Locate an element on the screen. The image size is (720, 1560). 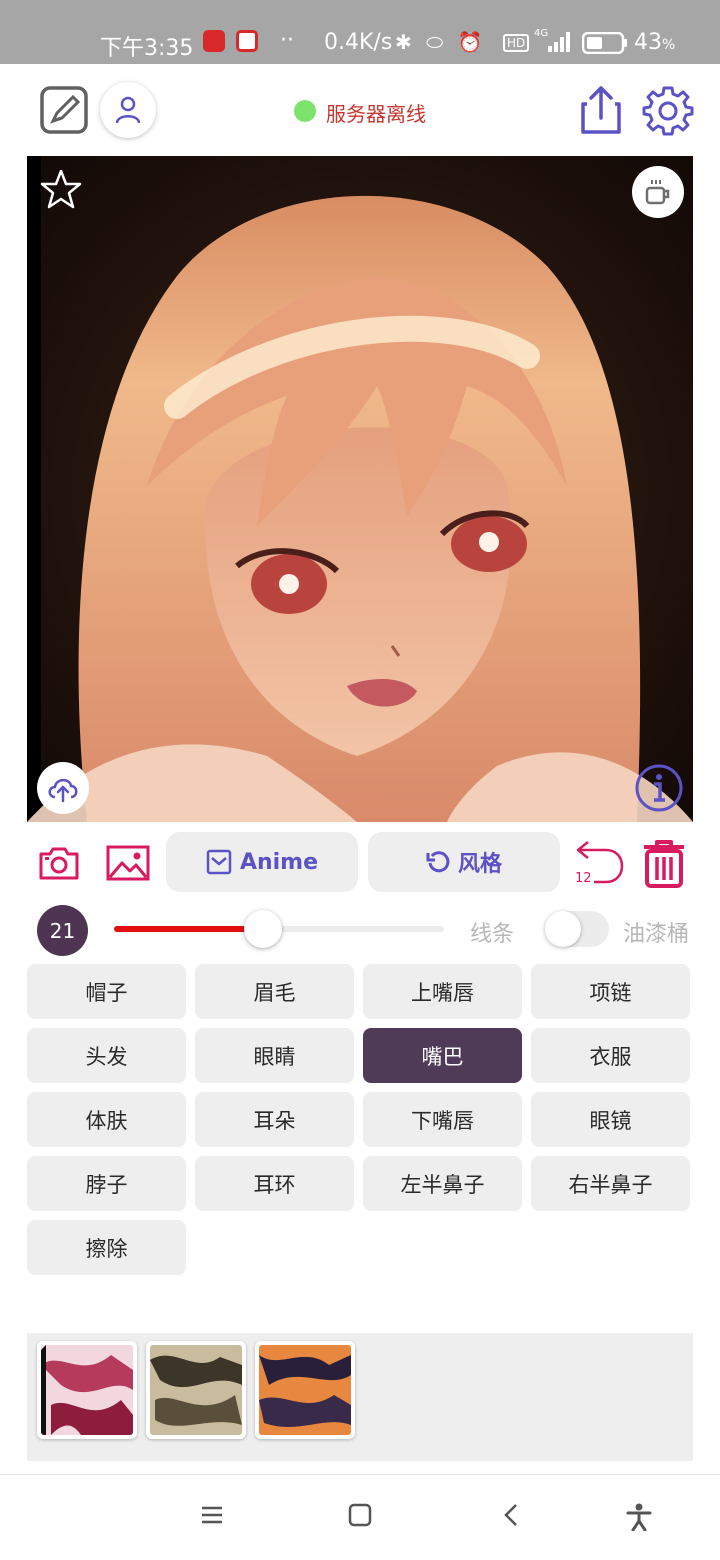
slider-fill is located at coordinates (188, 929).